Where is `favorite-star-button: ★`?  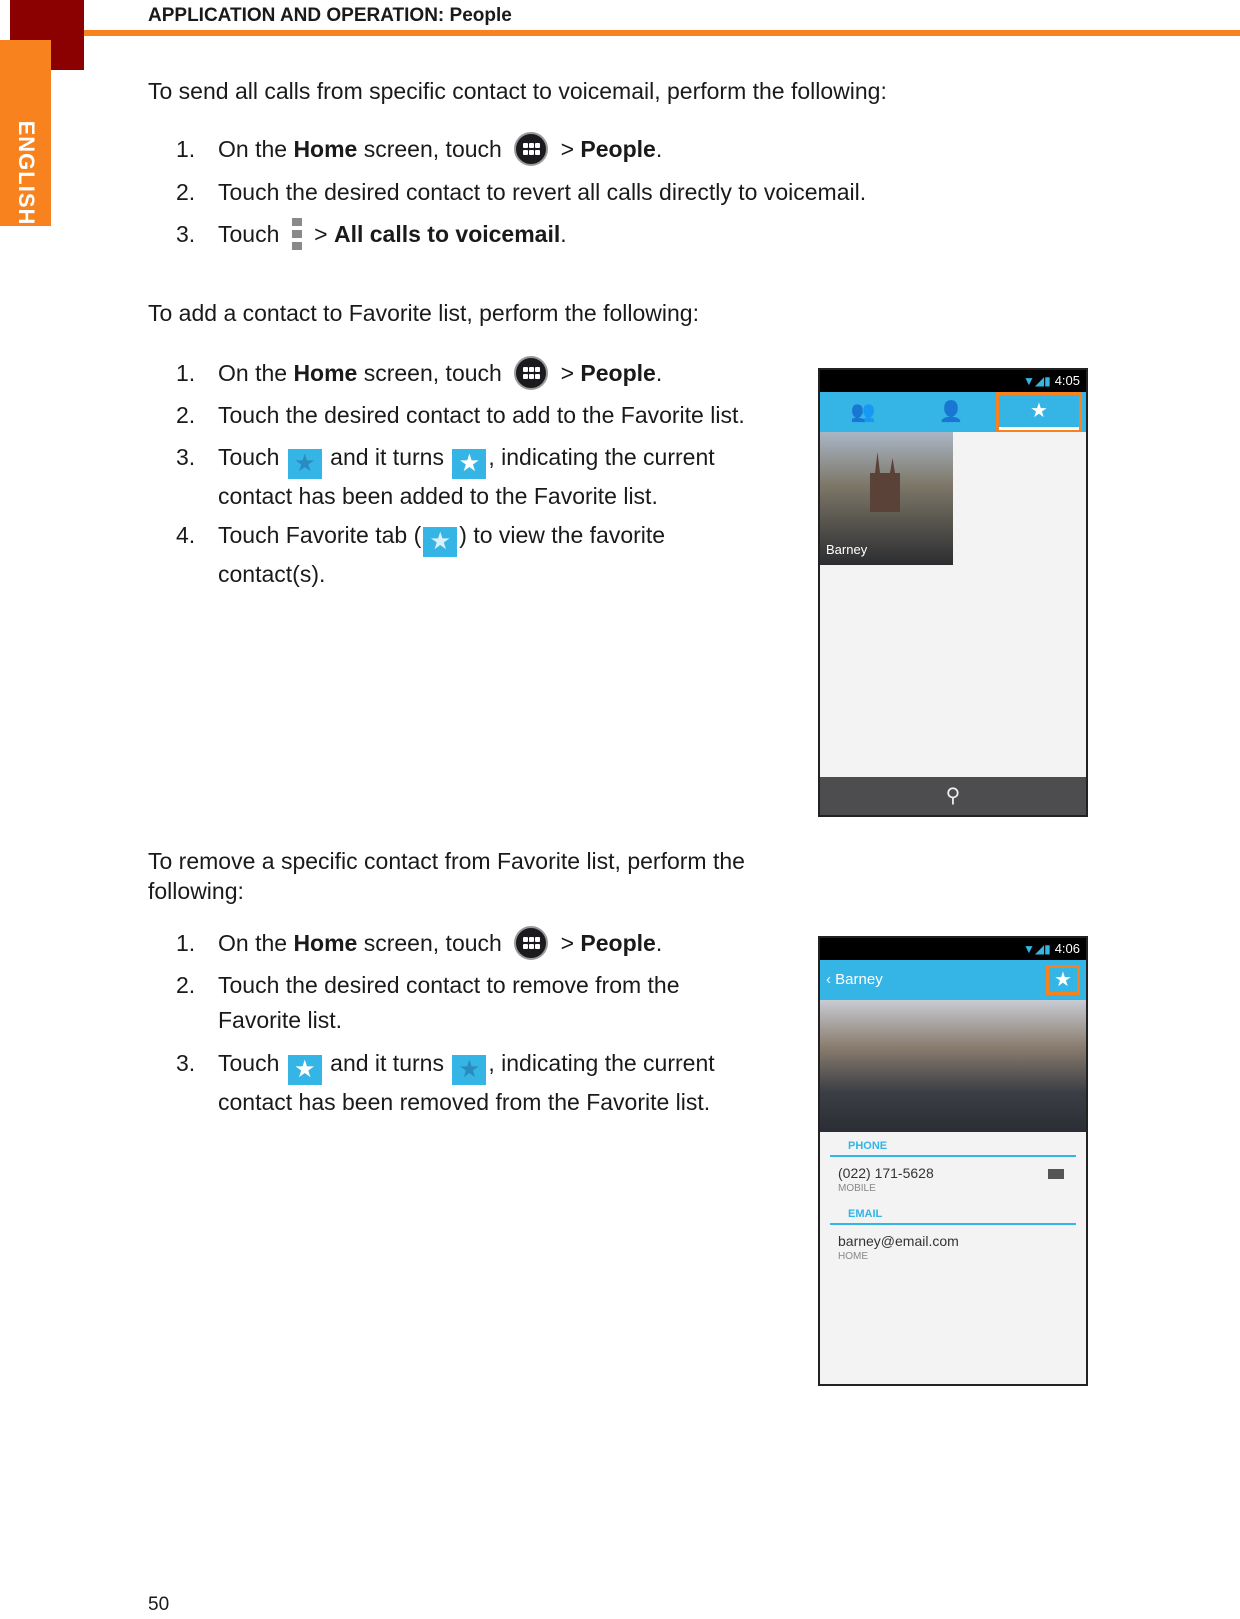 favorite-star-button: ★ is located at coordinates (1063, 980).